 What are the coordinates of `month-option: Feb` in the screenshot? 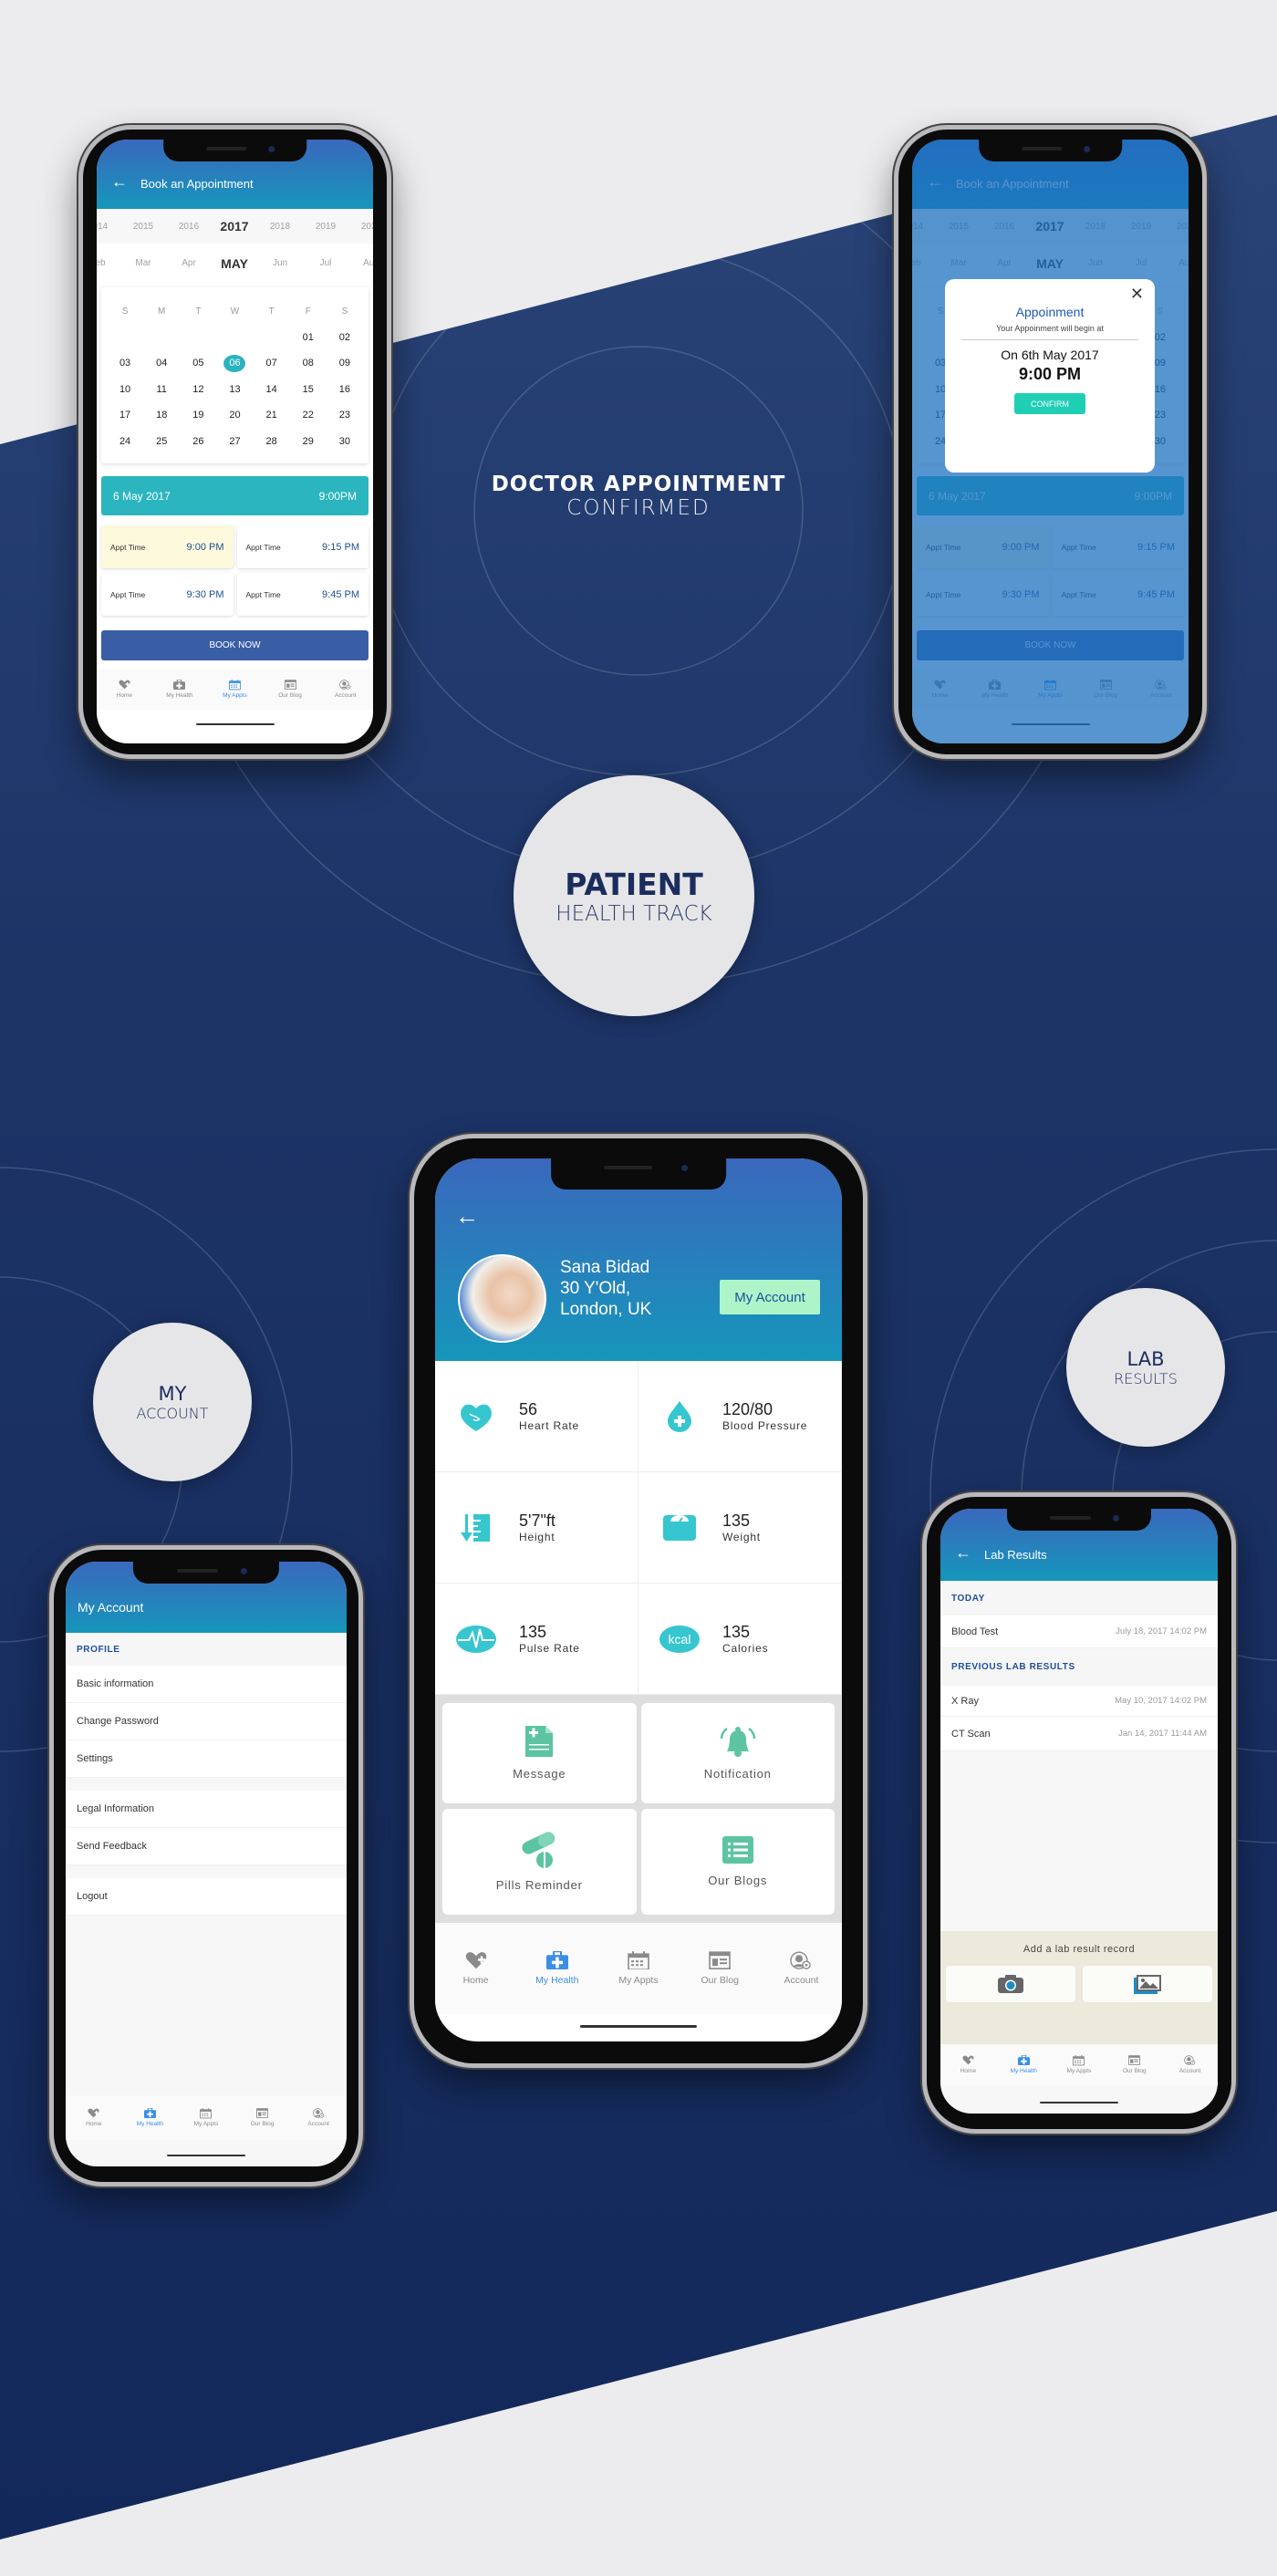 It's located at (108, 263).